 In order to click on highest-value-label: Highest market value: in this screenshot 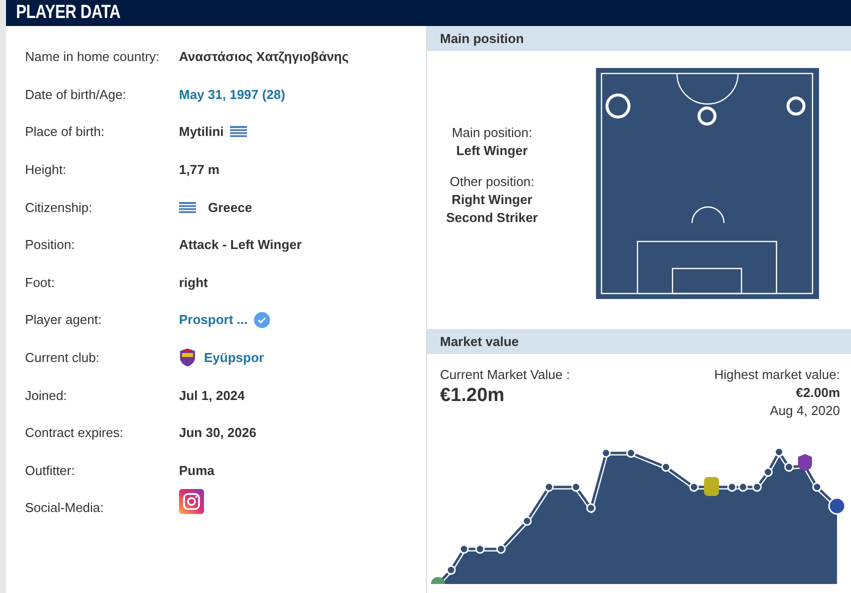, I will do `click(777, 374)`.